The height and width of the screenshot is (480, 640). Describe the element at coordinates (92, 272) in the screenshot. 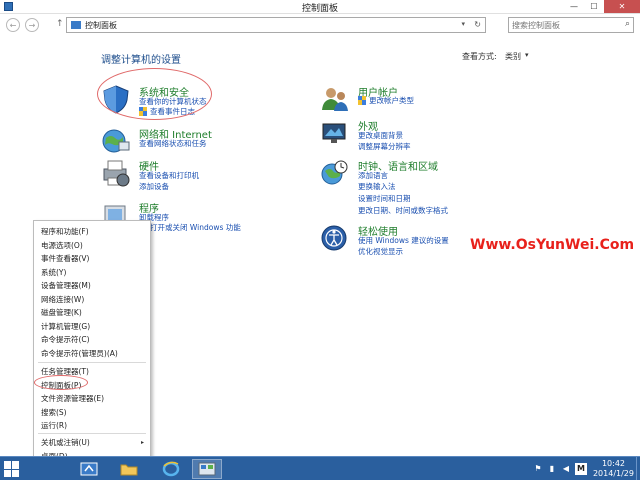

I see `menu-item: 系统(Y)` at that location.